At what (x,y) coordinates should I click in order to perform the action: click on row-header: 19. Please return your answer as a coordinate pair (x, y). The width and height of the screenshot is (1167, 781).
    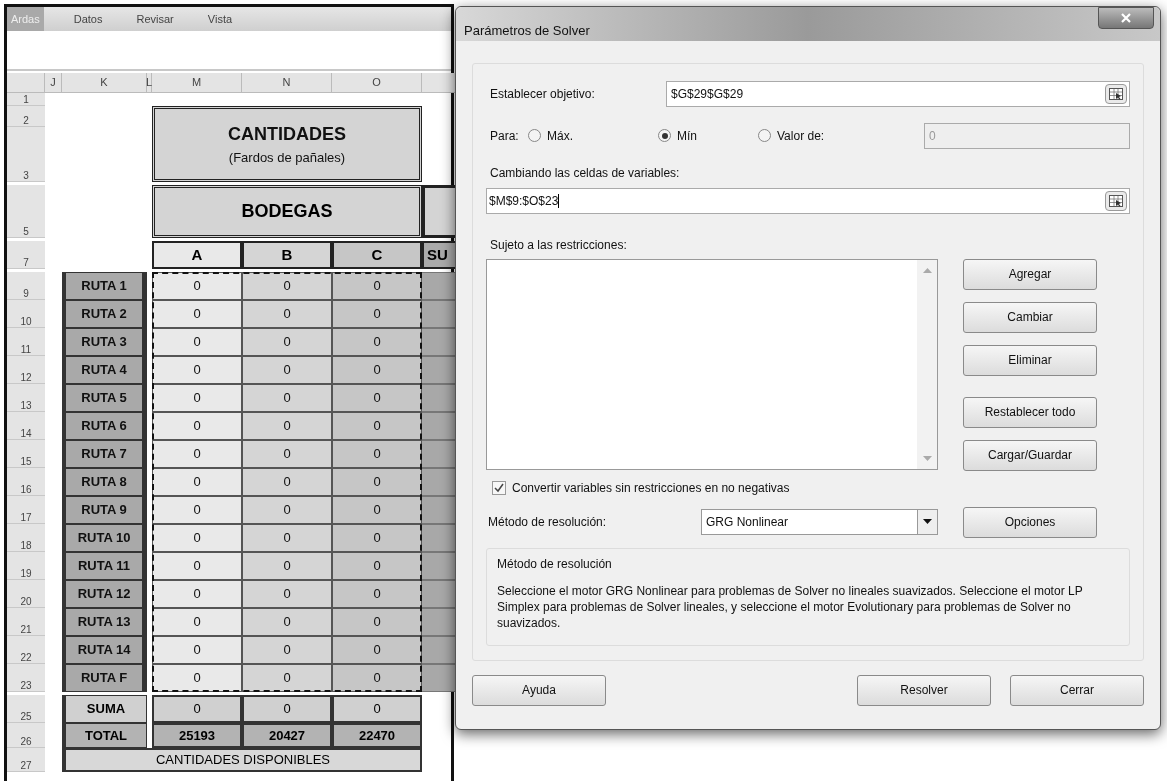
    Looking at the image, I should click on (26, 566).